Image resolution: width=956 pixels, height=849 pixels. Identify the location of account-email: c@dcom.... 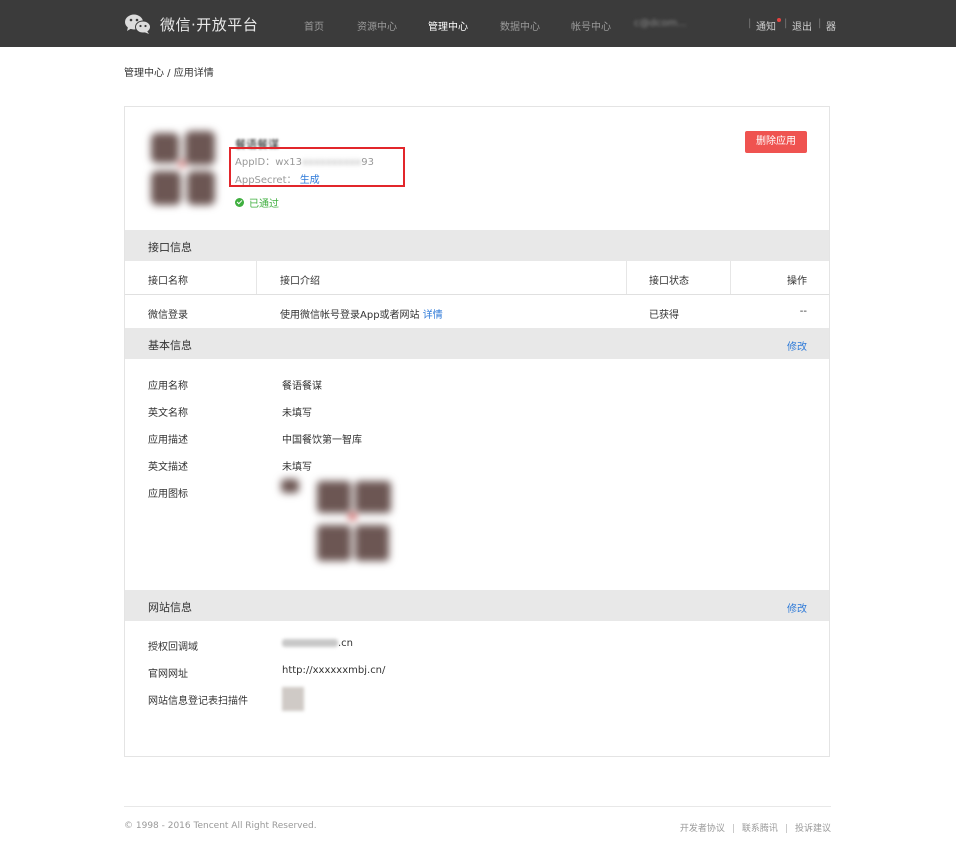
(690, 23).